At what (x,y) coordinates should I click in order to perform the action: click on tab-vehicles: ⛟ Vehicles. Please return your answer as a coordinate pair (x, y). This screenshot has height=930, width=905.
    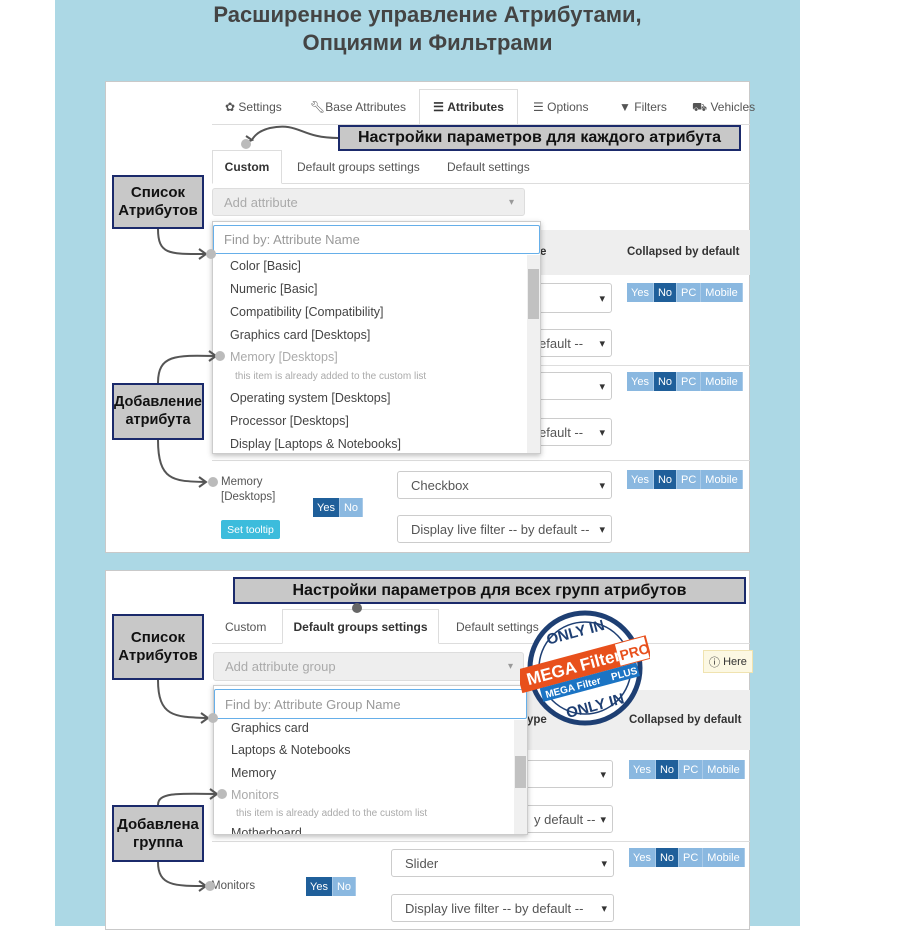
    Looking at the image, I should click on (723, 108).